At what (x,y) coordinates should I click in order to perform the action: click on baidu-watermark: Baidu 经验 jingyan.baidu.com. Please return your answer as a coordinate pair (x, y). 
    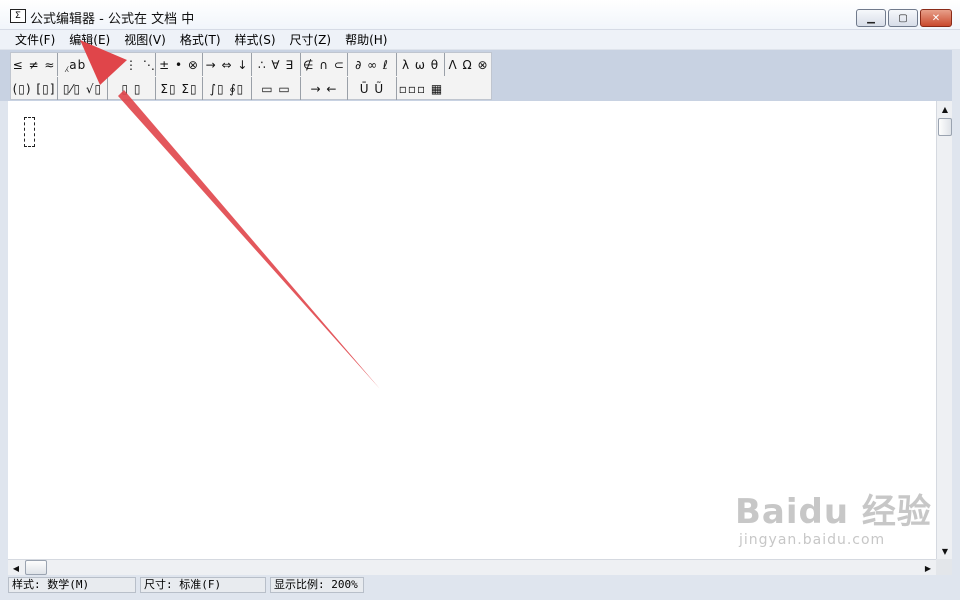
    Looking at the image, I should click on (833, 520).